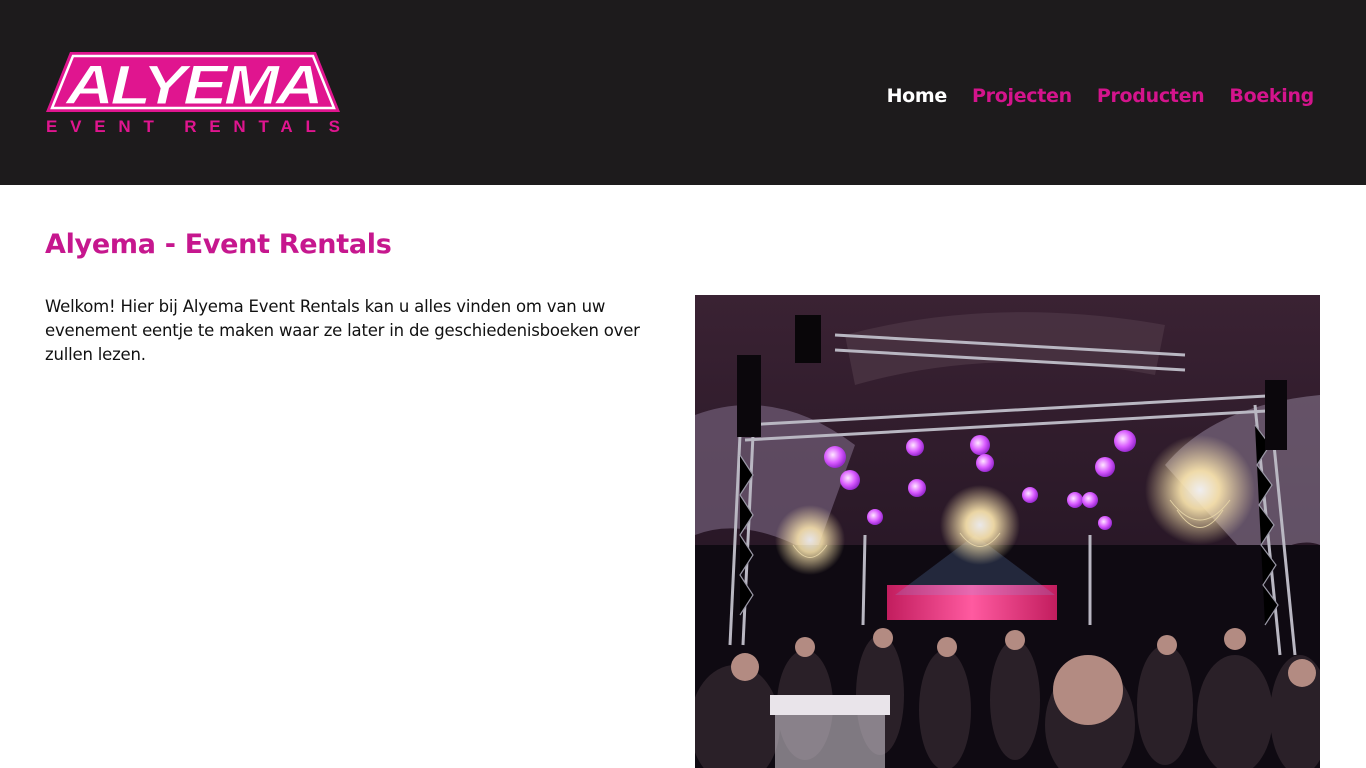 The width and height of the screenshot is (1366, 768). I want to click on nav-home: Home, so click(917, 96).